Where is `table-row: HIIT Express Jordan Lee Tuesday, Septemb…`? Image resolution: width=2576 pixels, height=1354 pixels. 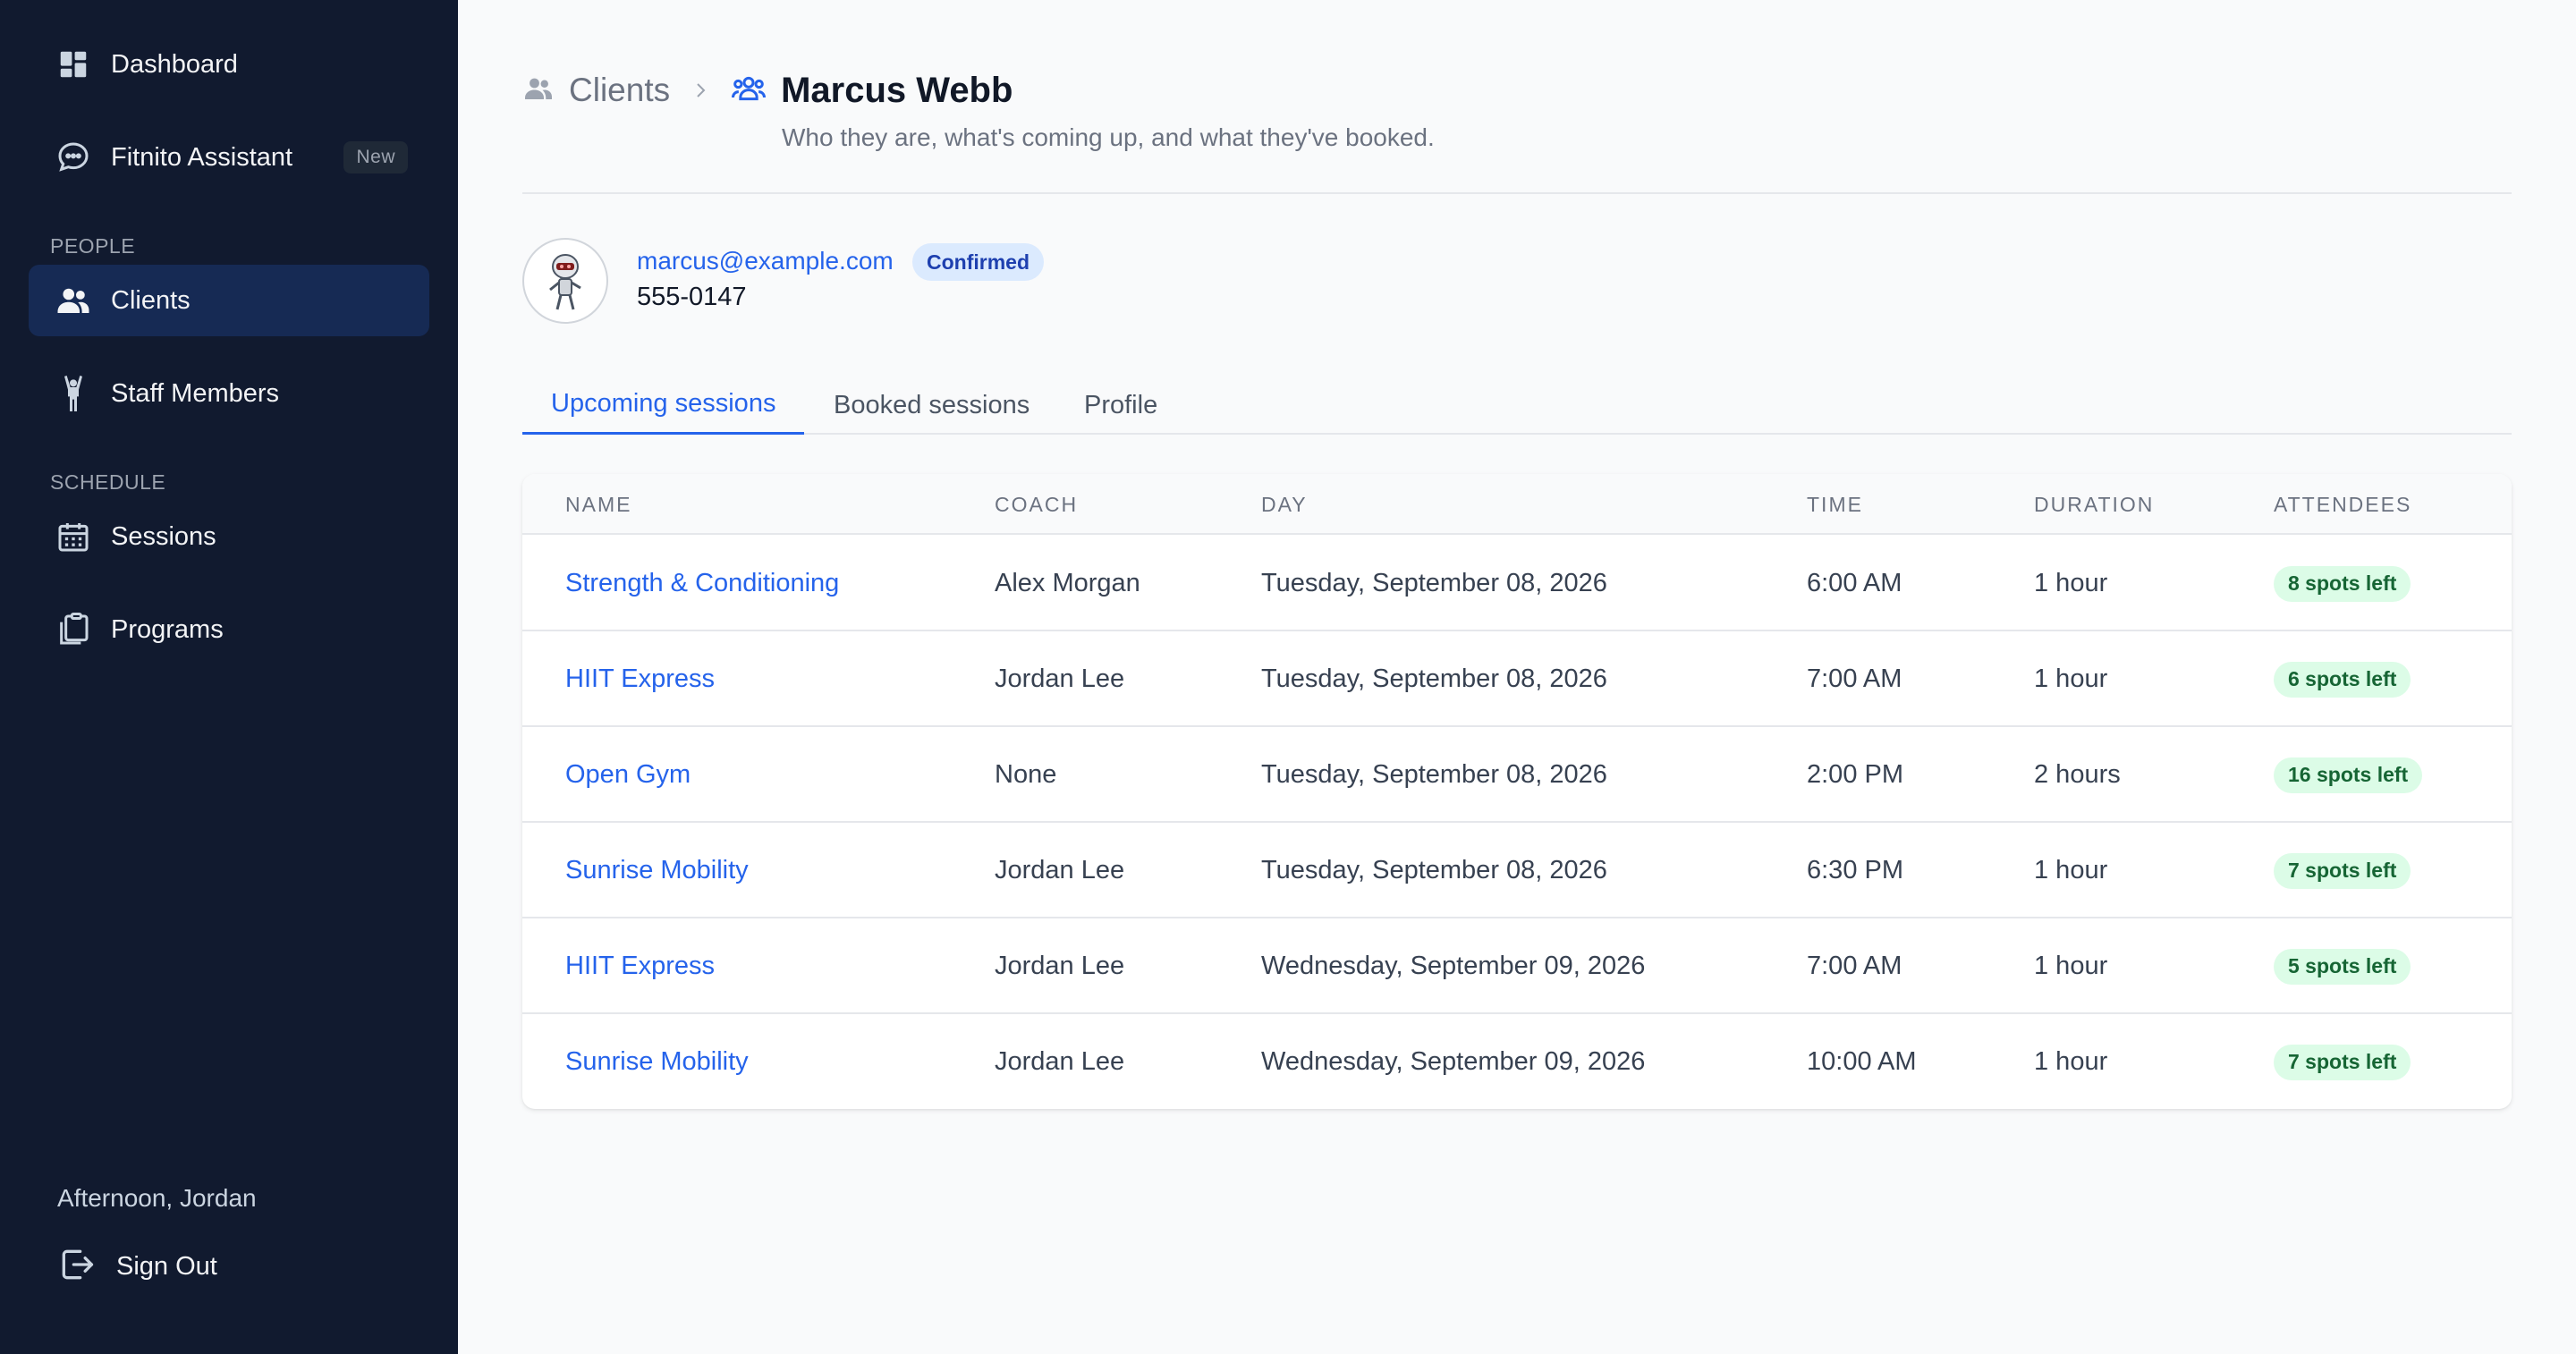 table-row: HIIT Express Jordan Lee Tuesday, Septemb… is located at coordinates (1517, 679).